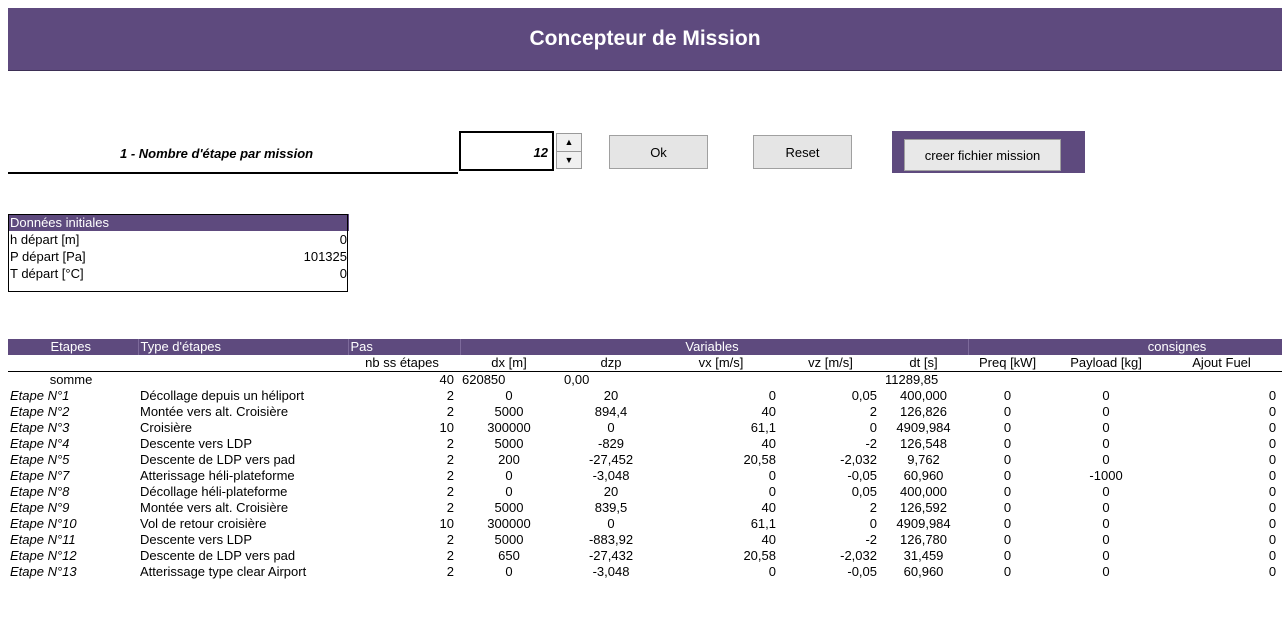 This screenshot has height=642, width=1282. Describe the element at coordinates (243, 524) in the screenshot. I see `step-type: Vol de retour croisière` at that location.